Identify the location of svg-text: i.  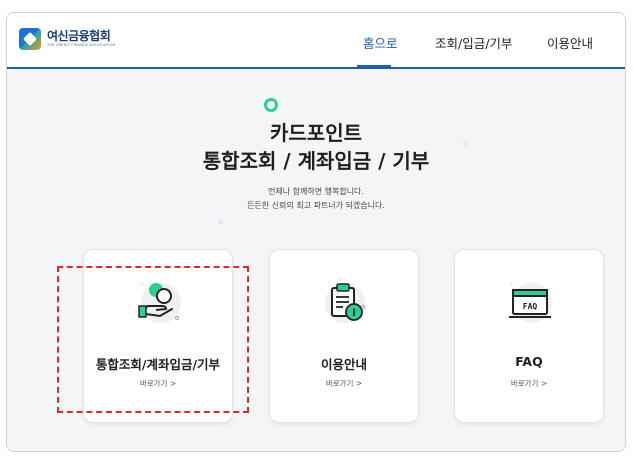
(353, 313).